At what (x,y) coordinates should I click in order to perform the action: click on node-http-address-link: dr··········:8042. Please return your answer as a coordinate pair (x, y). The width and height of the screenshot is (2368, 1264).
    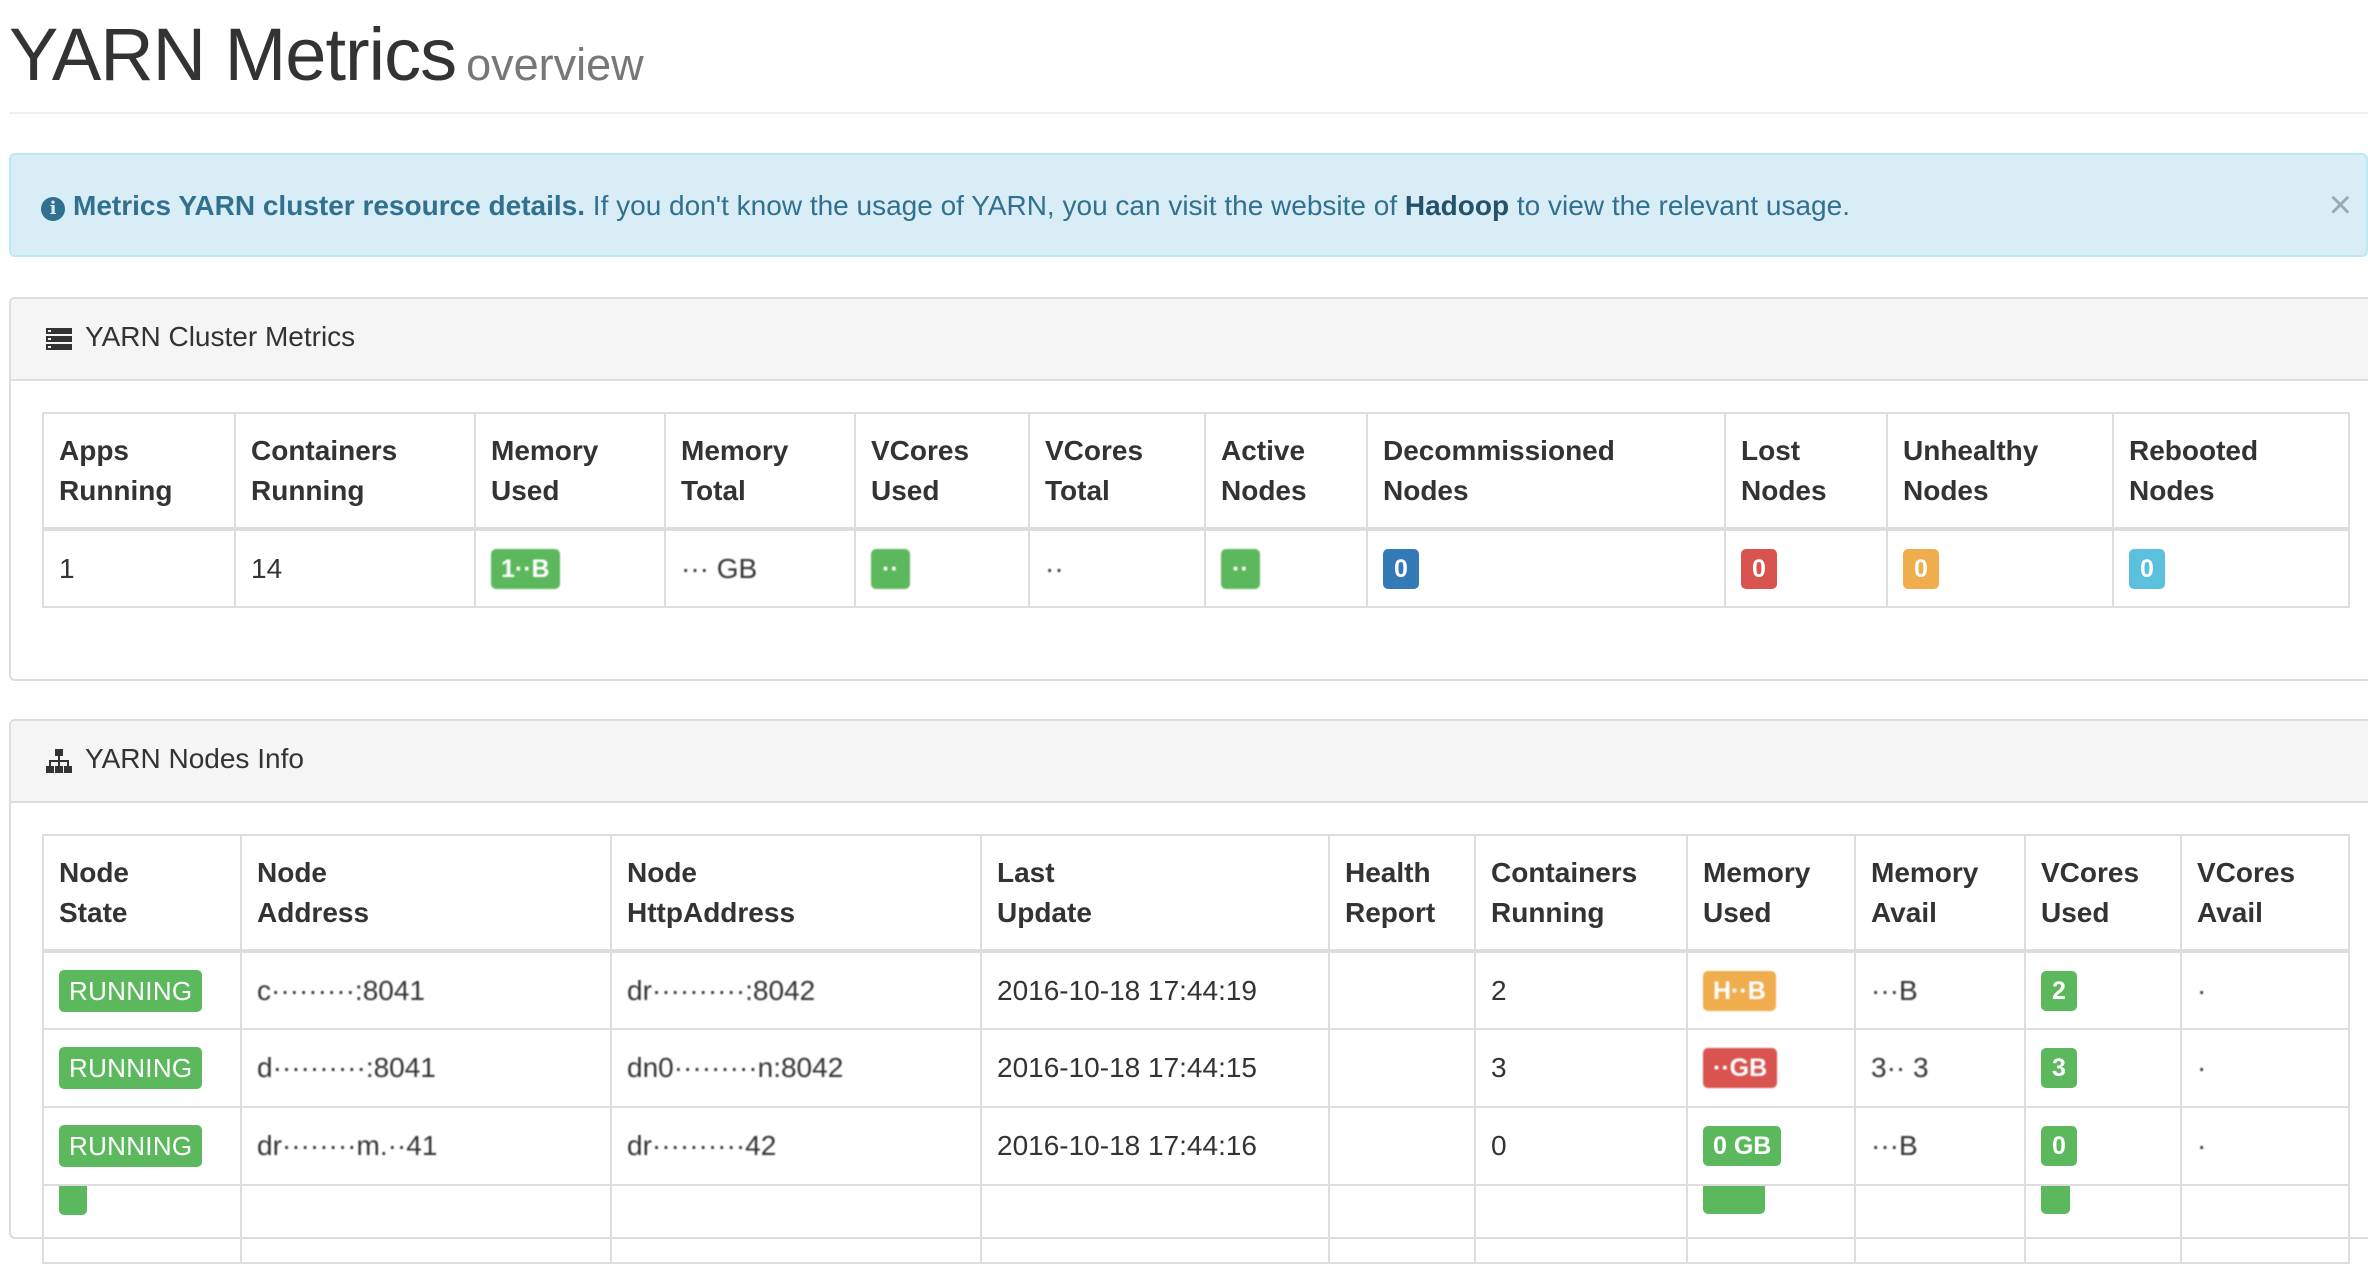
    Looking at the image, I should click on (721, 990).